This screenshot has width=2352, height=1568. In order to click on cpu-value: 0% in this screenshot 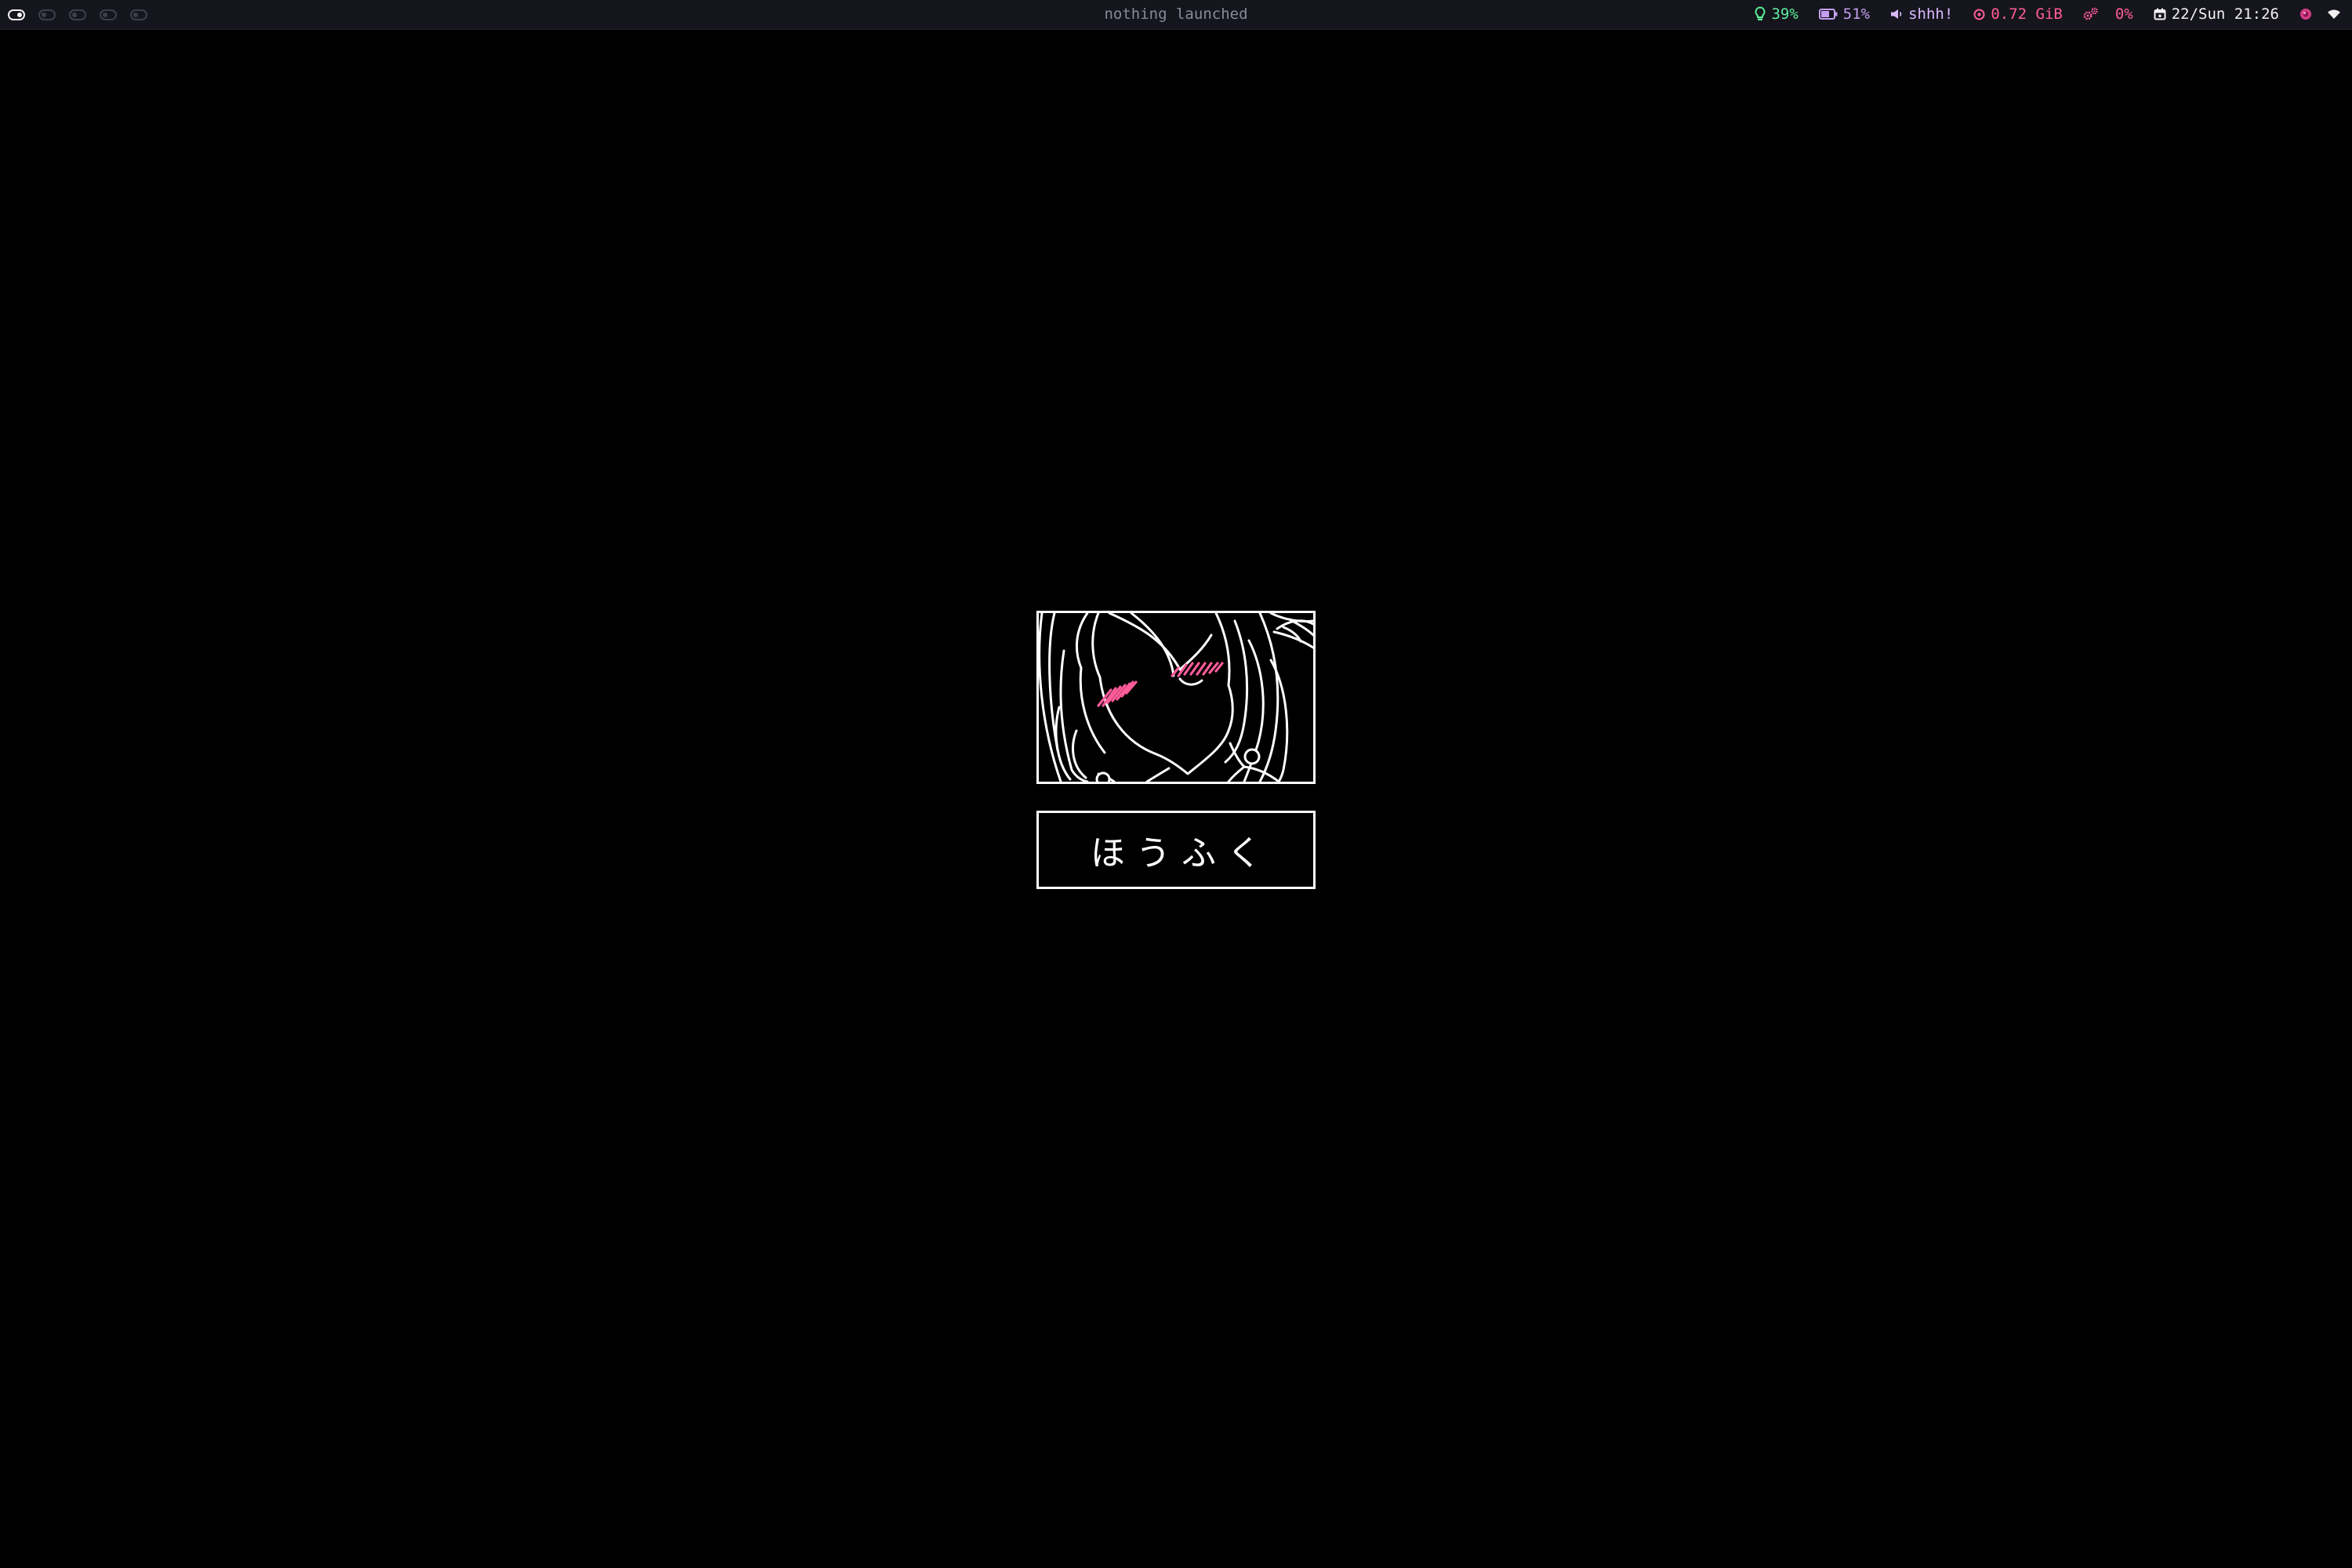, I will do `click(2123, 14)`.